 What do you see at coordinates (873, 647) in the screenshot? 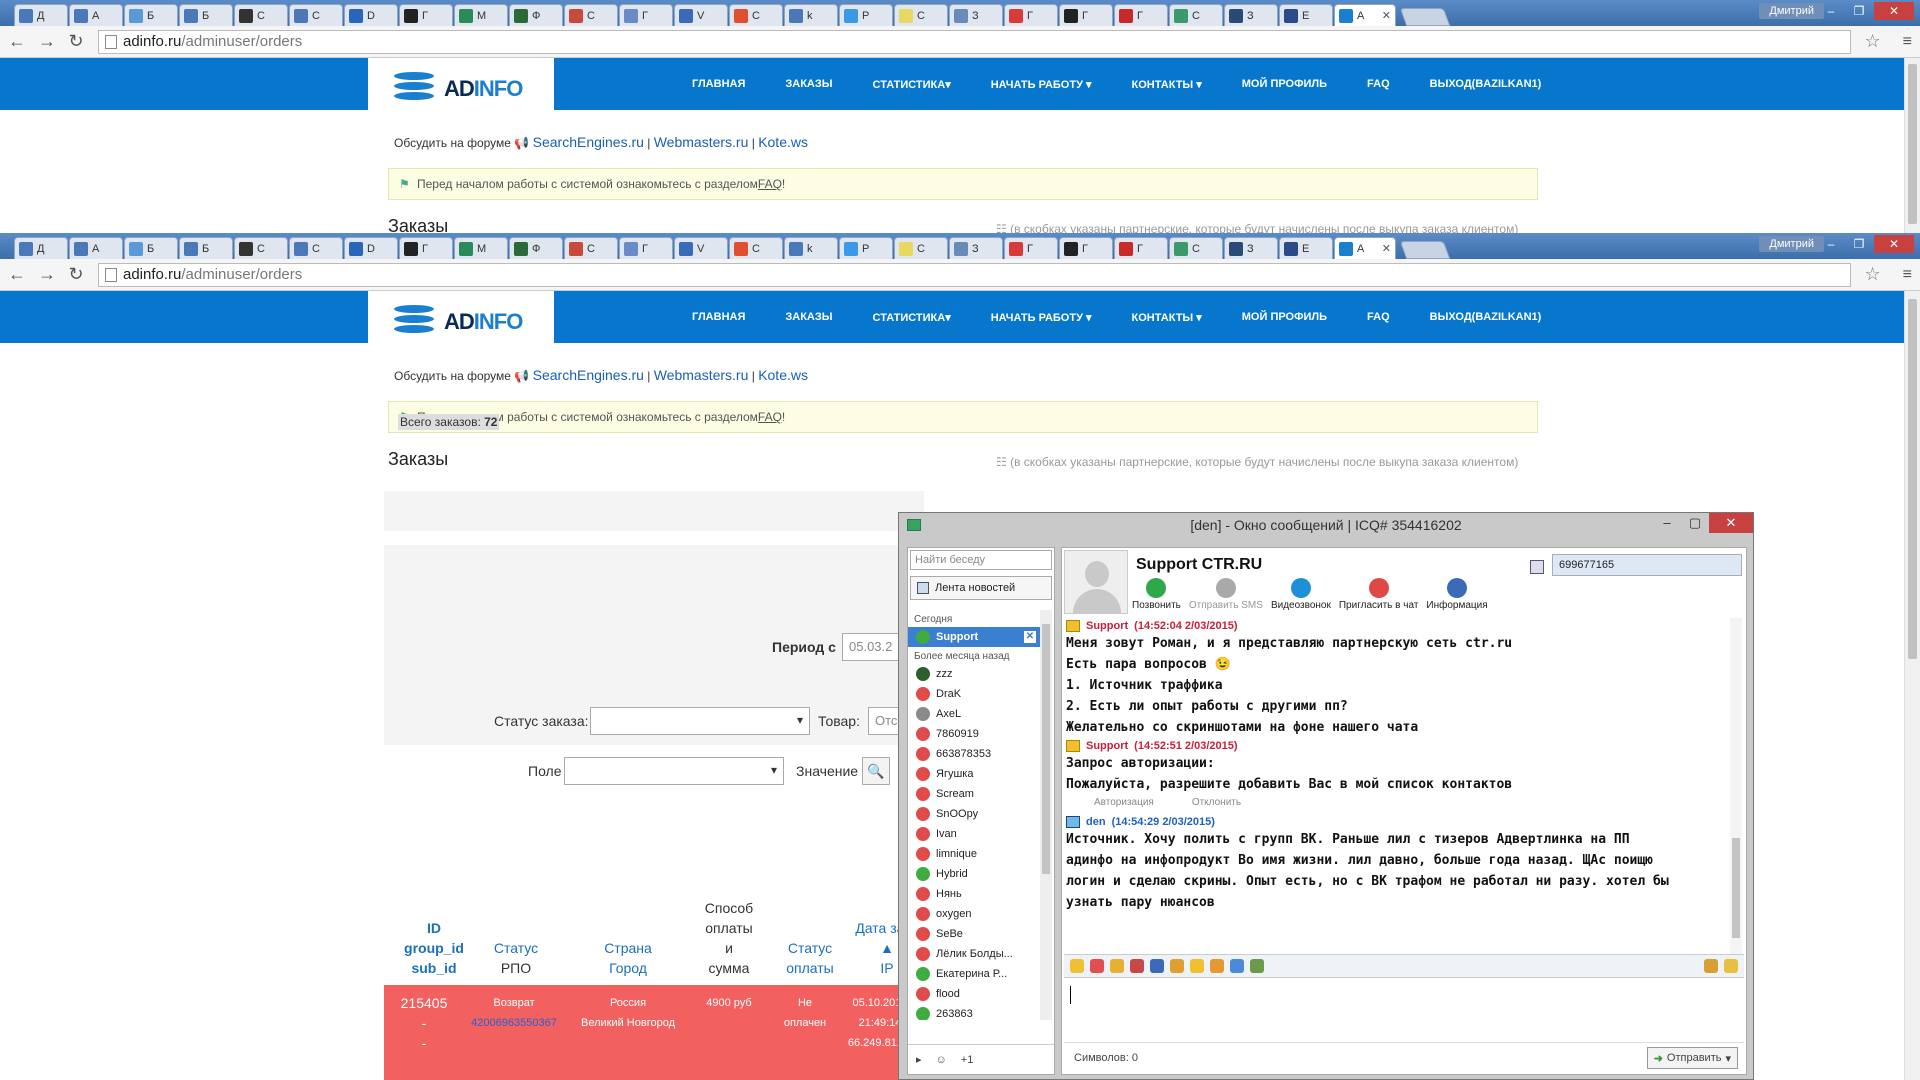
I see `period-from-input: 05.03.2` at bounding box center [873, 647].